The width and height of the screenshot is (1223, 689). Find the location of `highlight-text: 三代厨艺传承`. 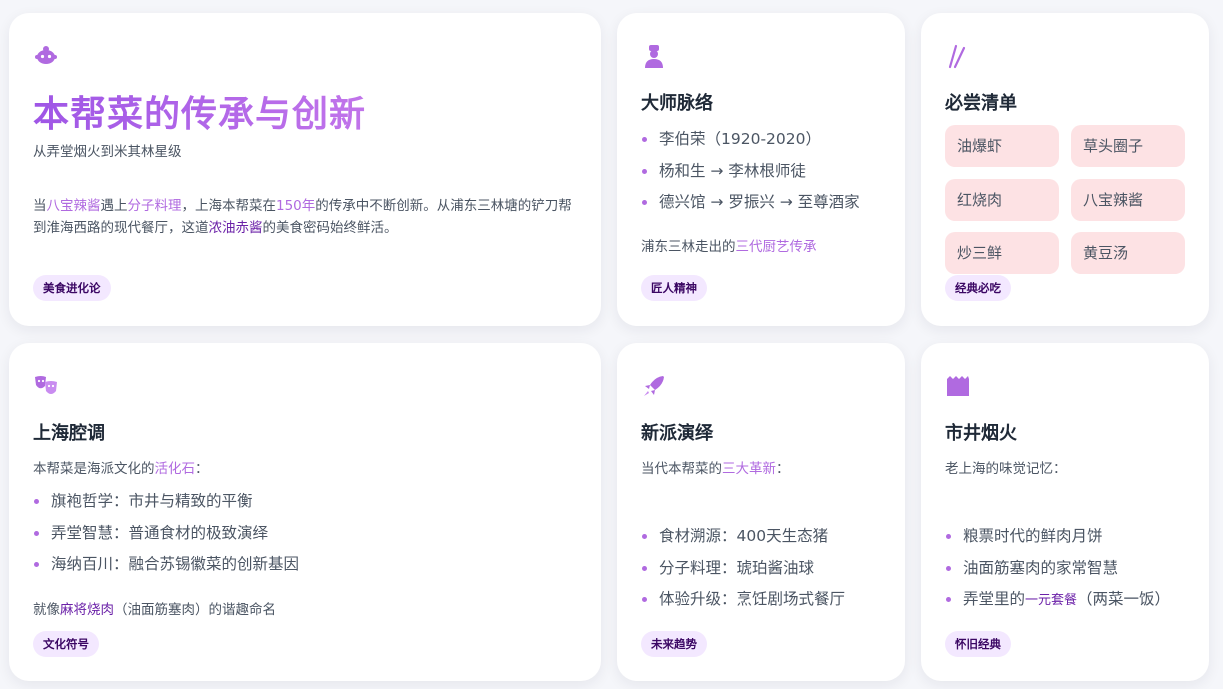

highlight-text: 三代厨艺传承 is located at coordinates (776, 247).